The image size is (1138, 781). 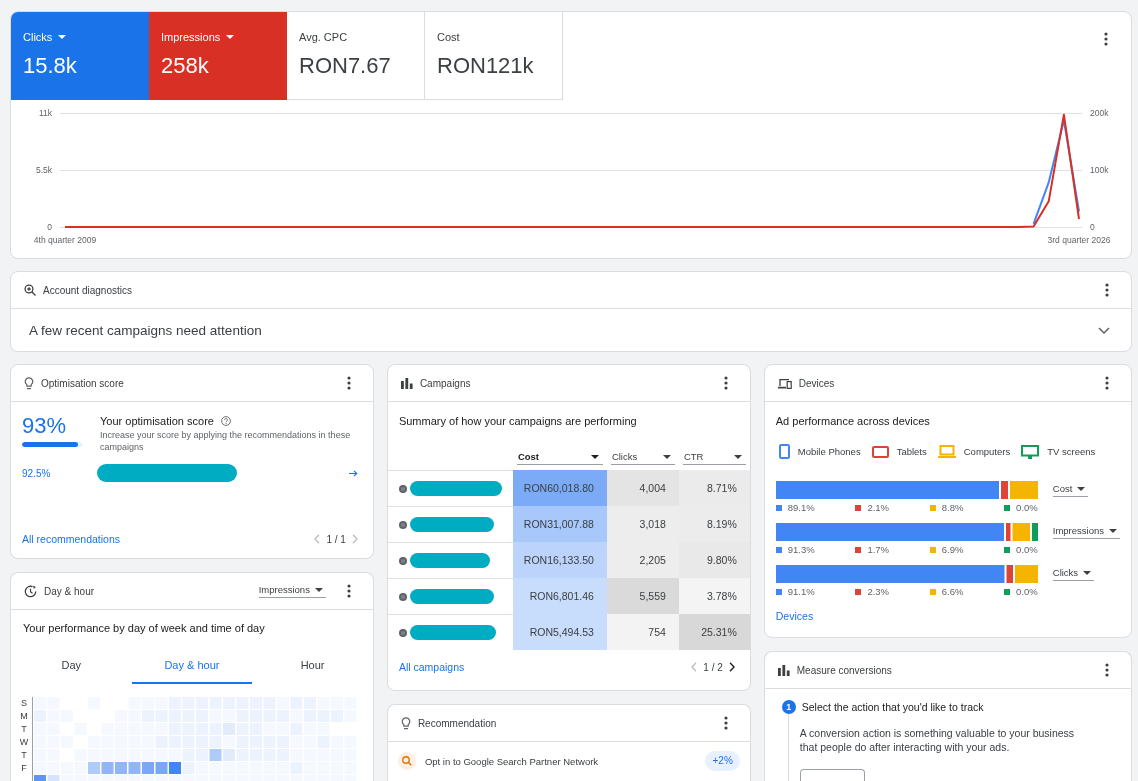 I want to click on text-link: Devices, so click(x=794, y=616).